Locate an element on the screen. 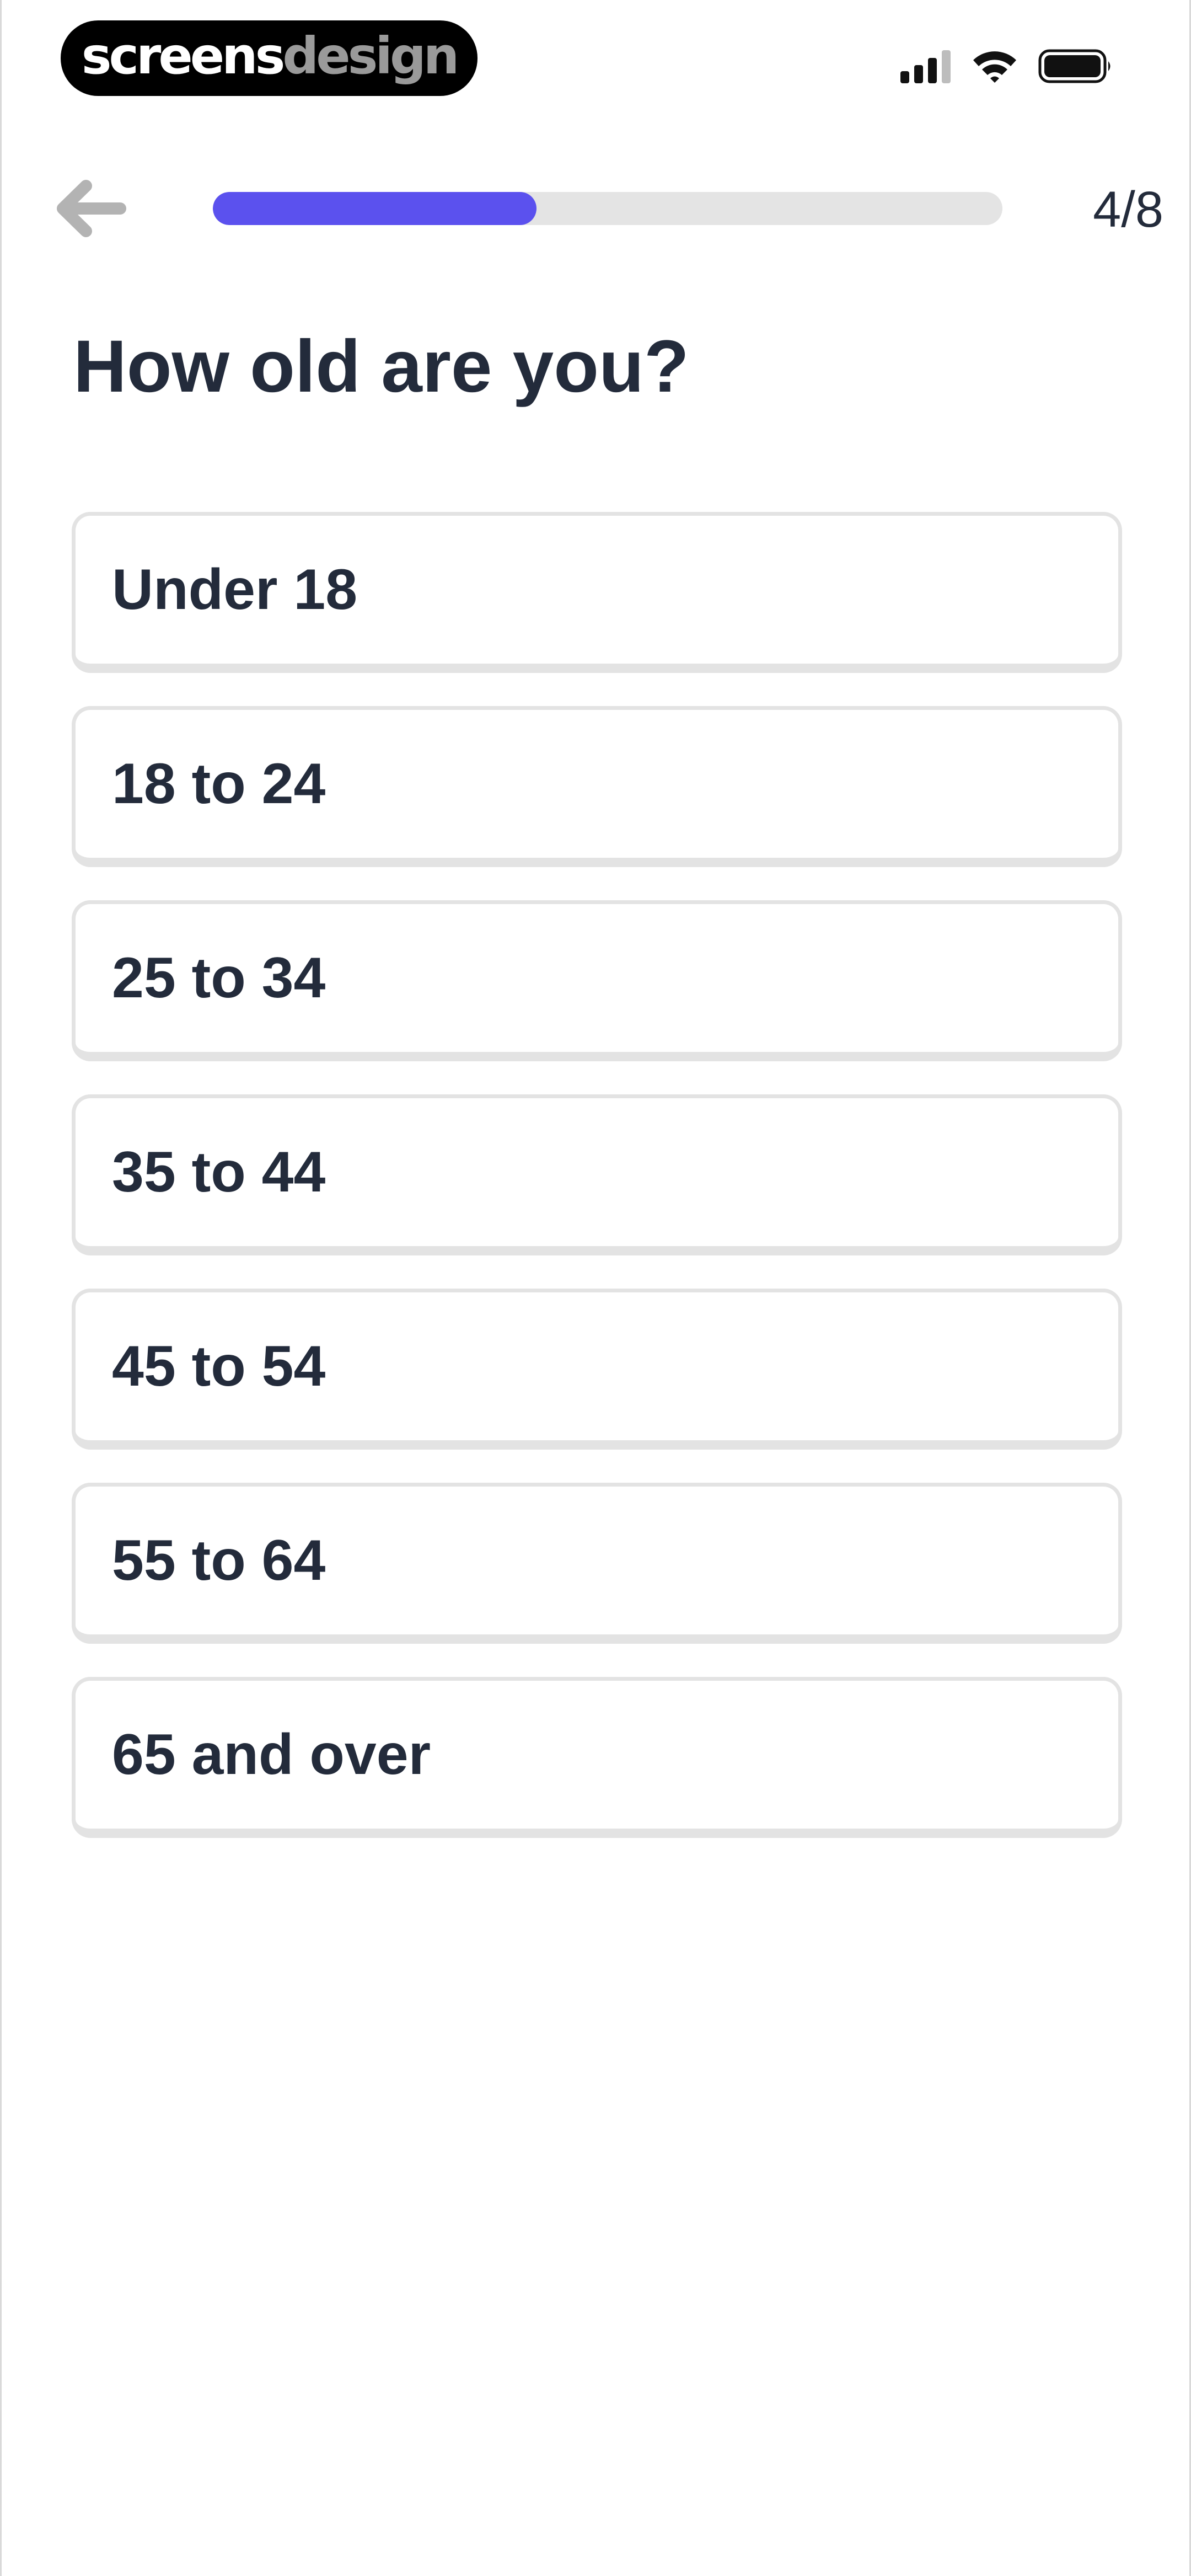  option-25-to-34: 25 to 34 is located at coordinates (597, 980).